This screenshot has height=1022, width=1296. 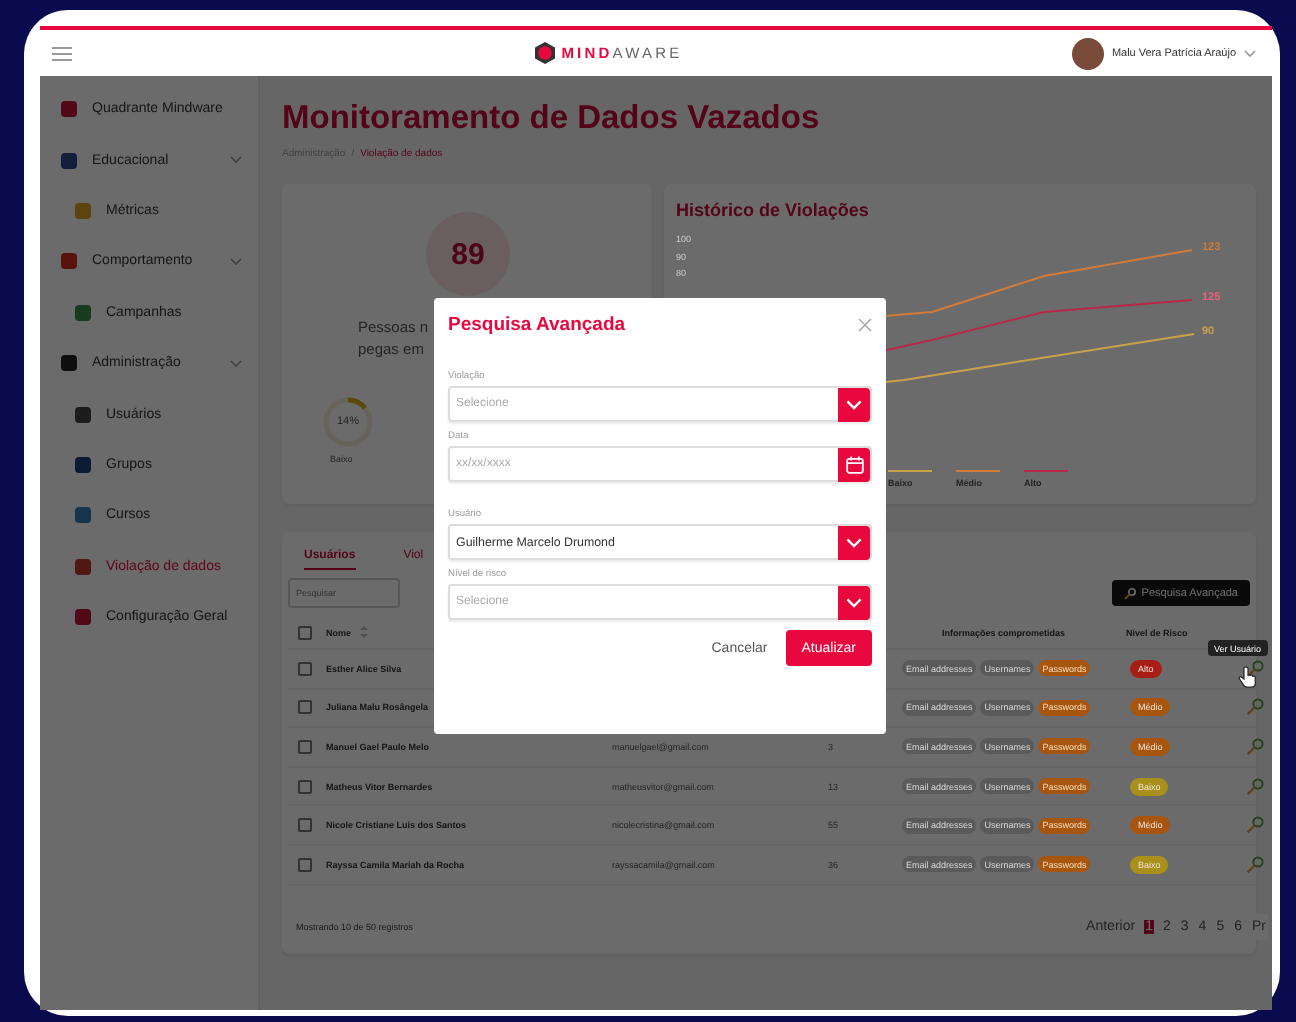 What do you see at coordinates (1087, 53) in the screenshot?
I see `avatar` at bounding box center [1087, 53].